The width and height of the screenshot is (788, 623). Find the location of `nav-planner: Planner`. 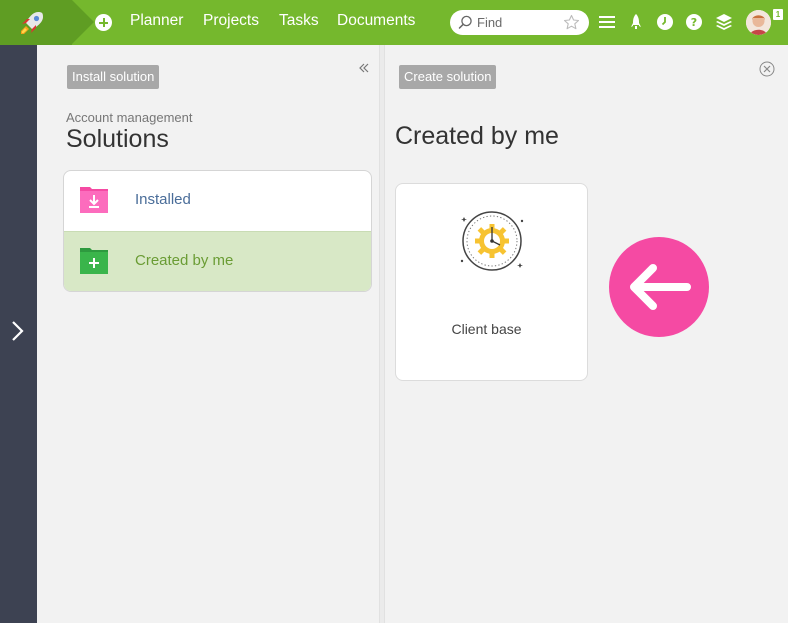

nav-planner: Planner is located at coordinates (156, 21).